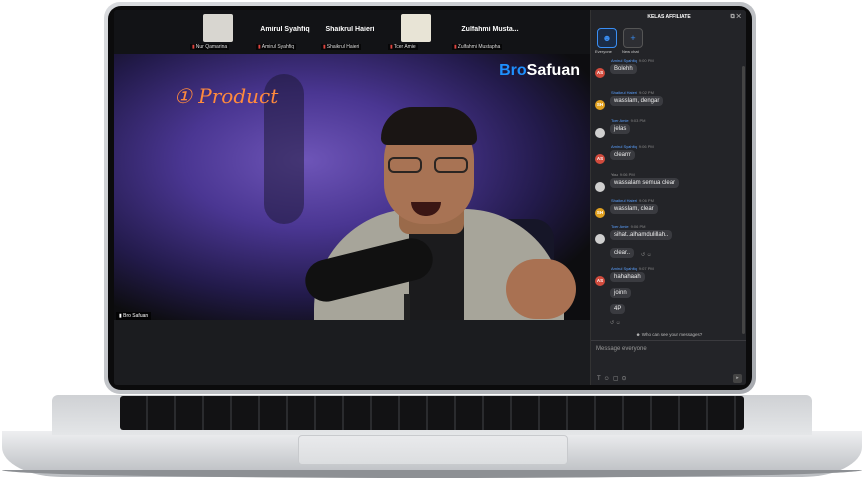  Describe the element at coordinates (210, 47) in the screenshot. I see `participant-label: ▮Nur Qamarina` at that location.